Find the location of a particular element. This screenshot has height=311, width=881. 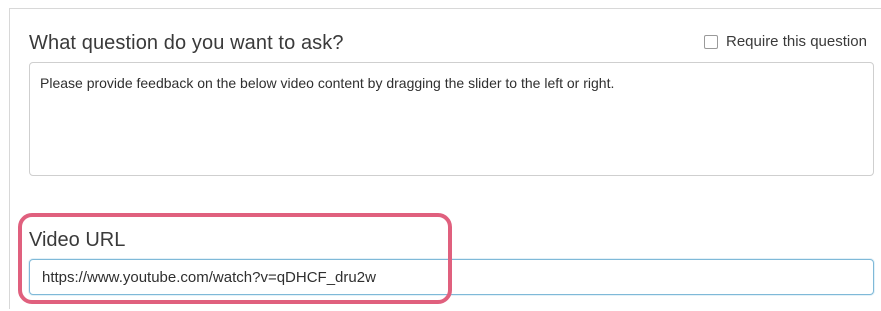

require-question-checkbox is located at coordinates (711, 41).